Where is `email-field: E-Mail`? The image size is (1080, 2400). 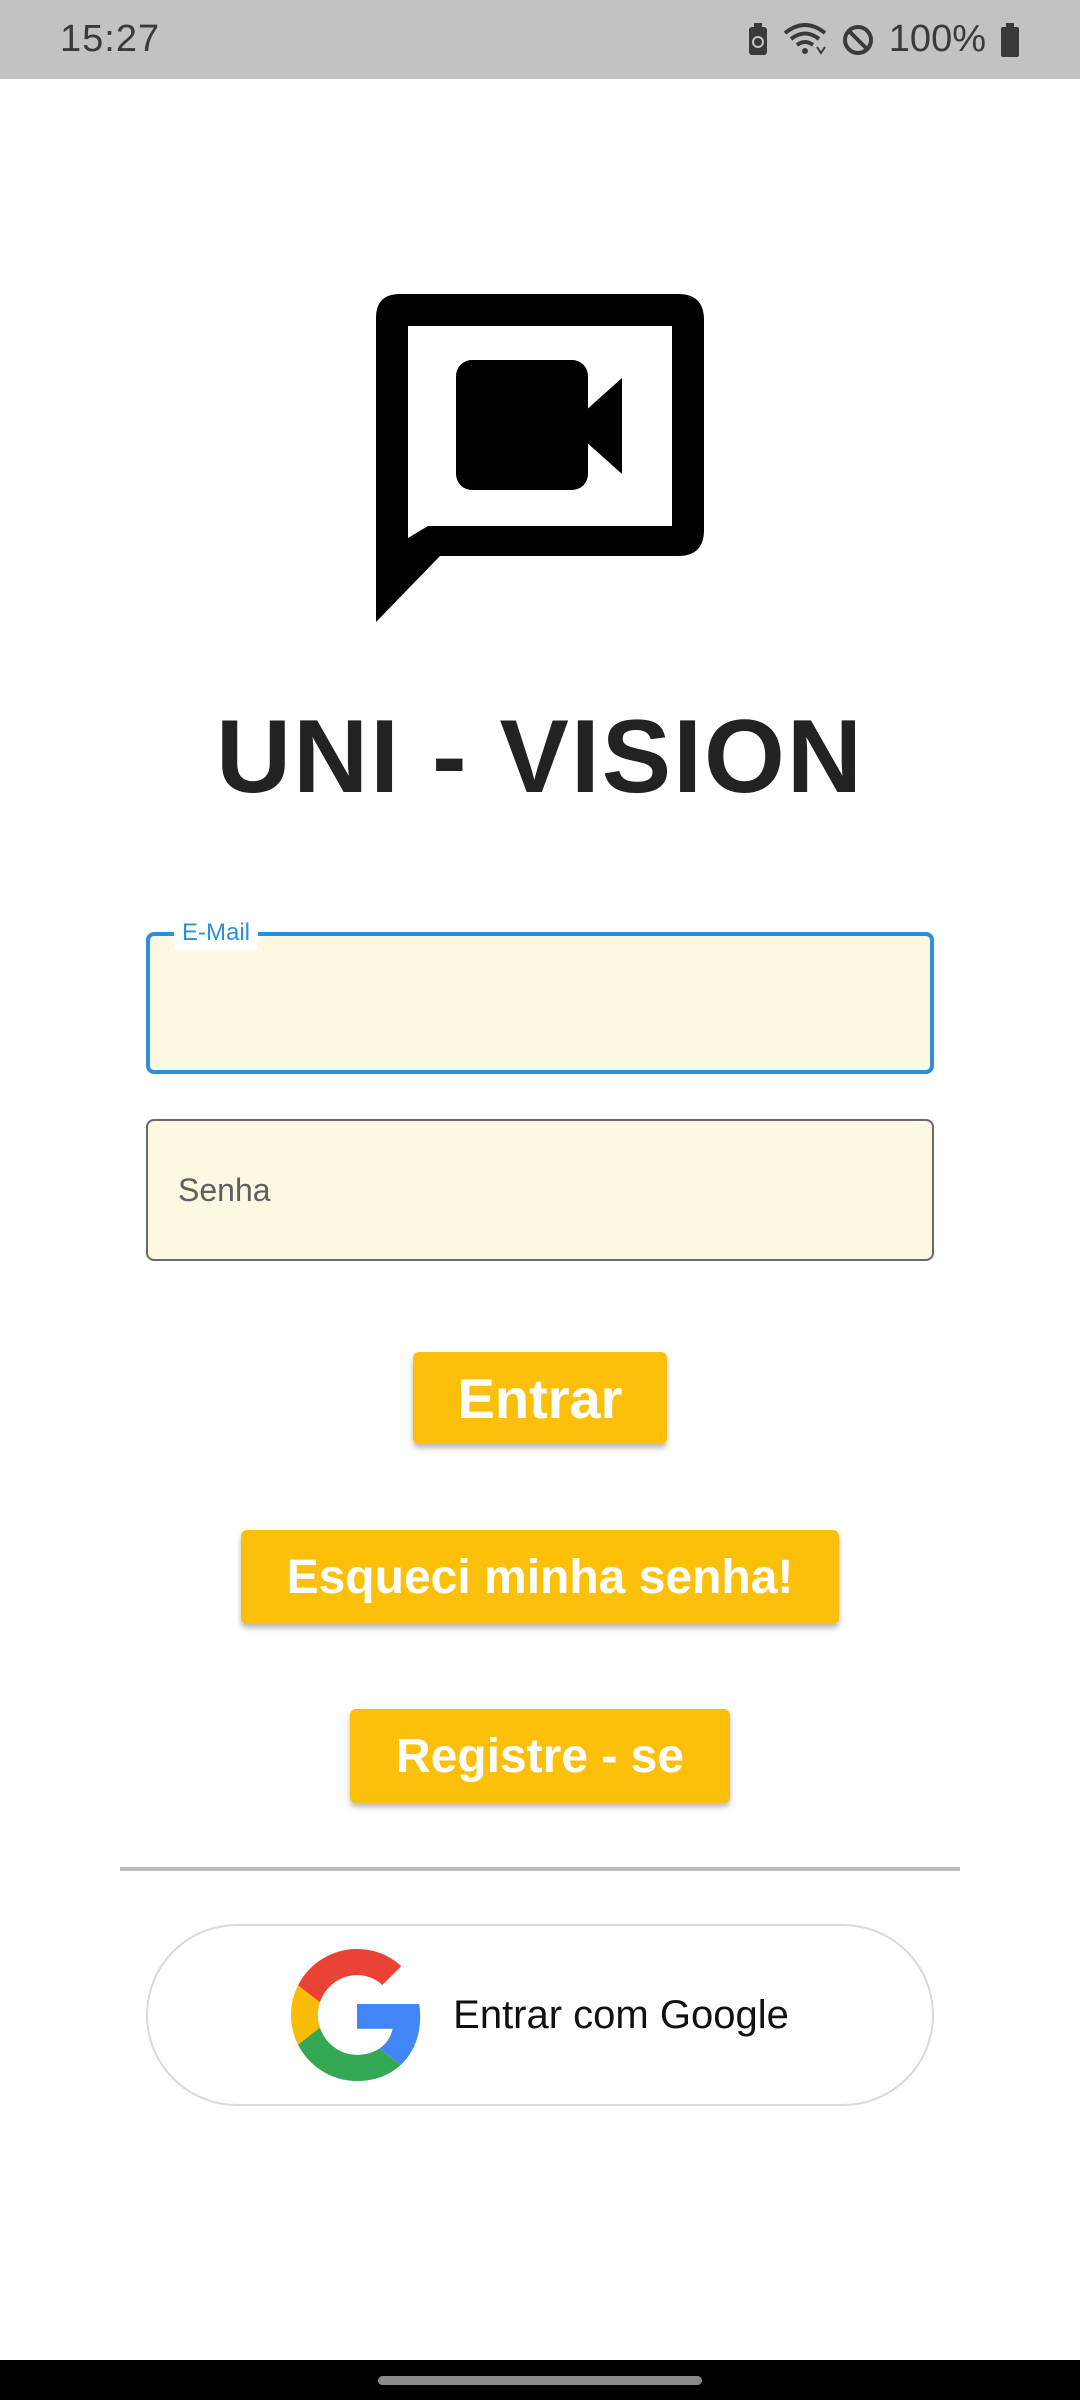
email-field: E-Mail is located at coordinates (540, 995).